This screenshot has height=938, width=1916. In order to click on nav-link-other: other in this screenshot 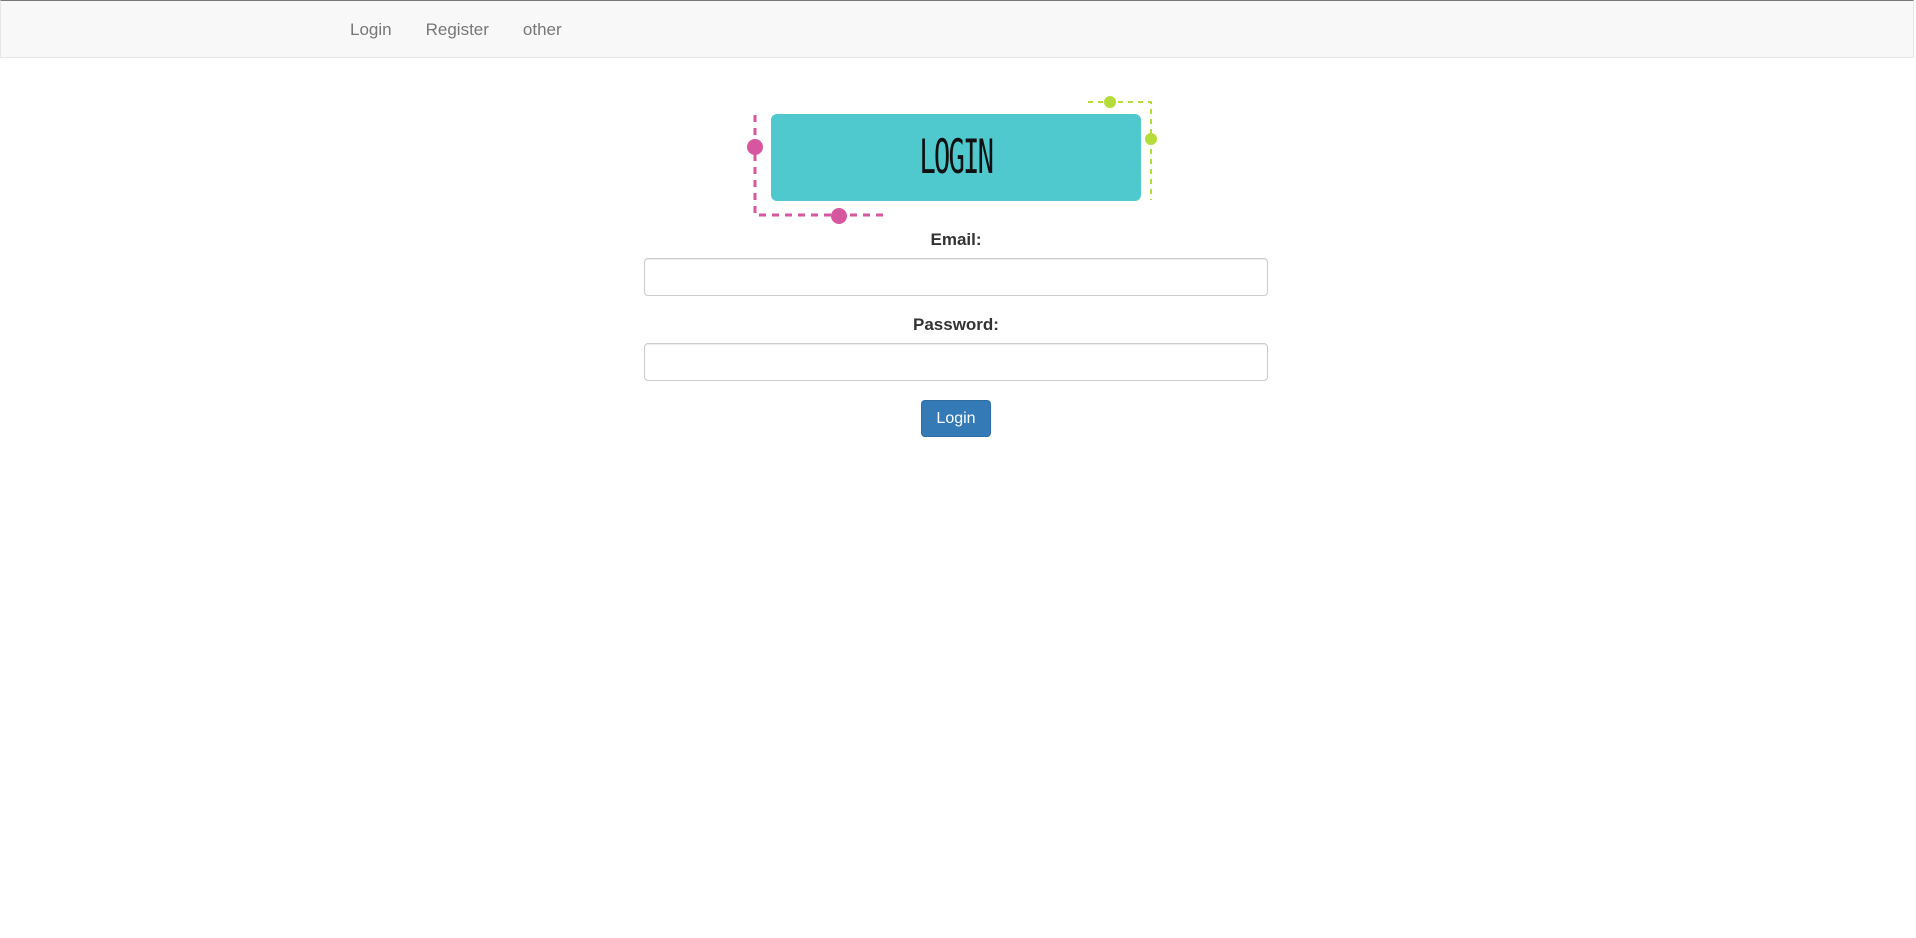, I will do `click(542, 30)`.